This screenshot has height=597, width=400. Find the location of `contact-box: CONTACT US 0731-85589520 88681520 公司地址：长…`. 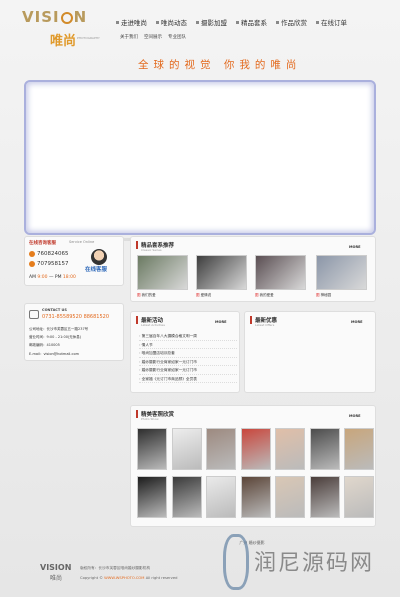

contact-box: CONTACT US 0731-85589520 88681520 公司地址：长… is located at coordinates (74, 332).